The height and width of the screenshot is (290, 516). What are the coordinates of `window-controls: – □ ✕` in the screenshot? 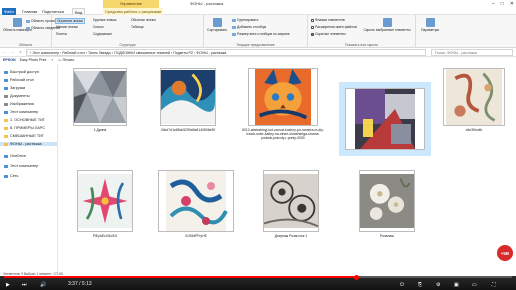 It's located at (503, 4).